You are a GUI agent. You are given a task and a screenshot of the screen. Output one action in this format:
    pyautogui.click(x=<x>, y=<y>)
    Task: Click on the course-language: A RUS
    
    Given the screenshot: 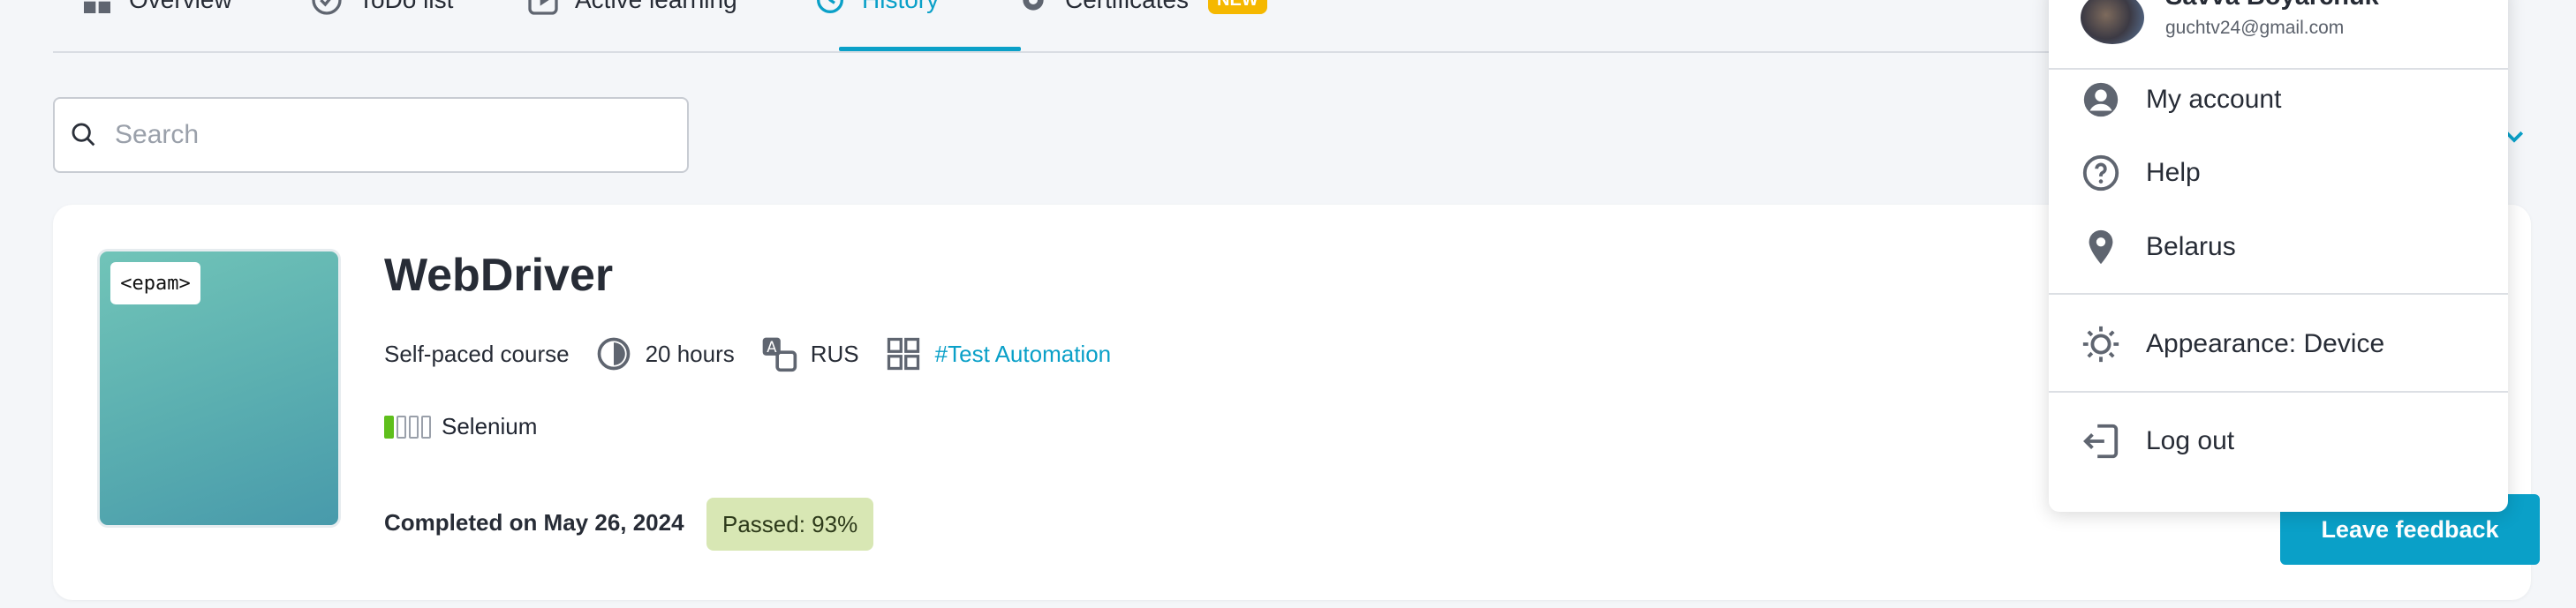 What is the action you would take?
    pyautogui.click(x=809, y=353)
    